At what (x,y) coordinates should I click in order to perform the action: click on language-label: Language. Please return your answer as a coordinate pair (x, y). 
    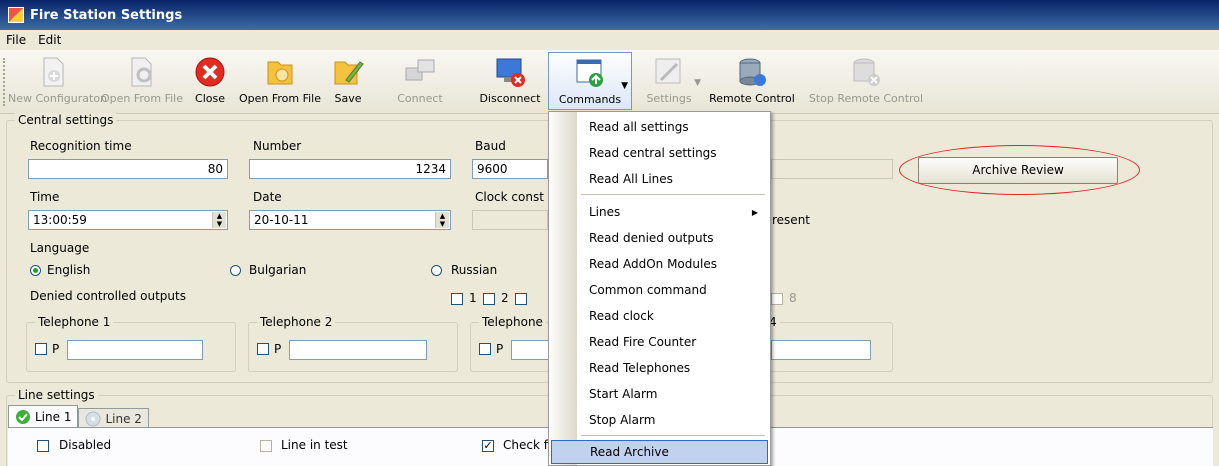
    Looking at the image, I should click on (60, 248).